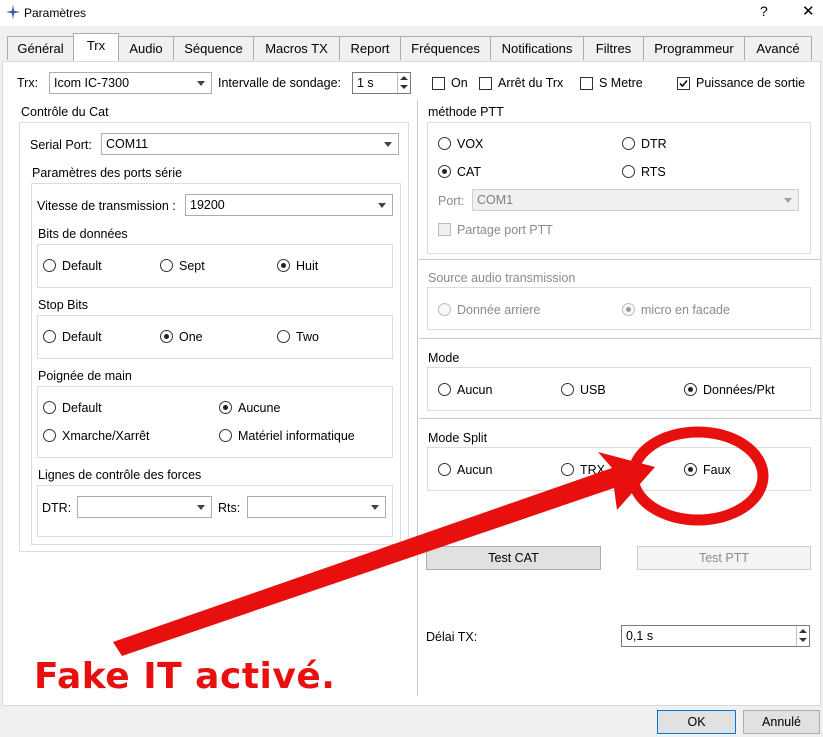 Image resolution: width=823 pixels, height=737 pixels. I want to click on test-ptt-button: Test PTT, so click(724, 558).